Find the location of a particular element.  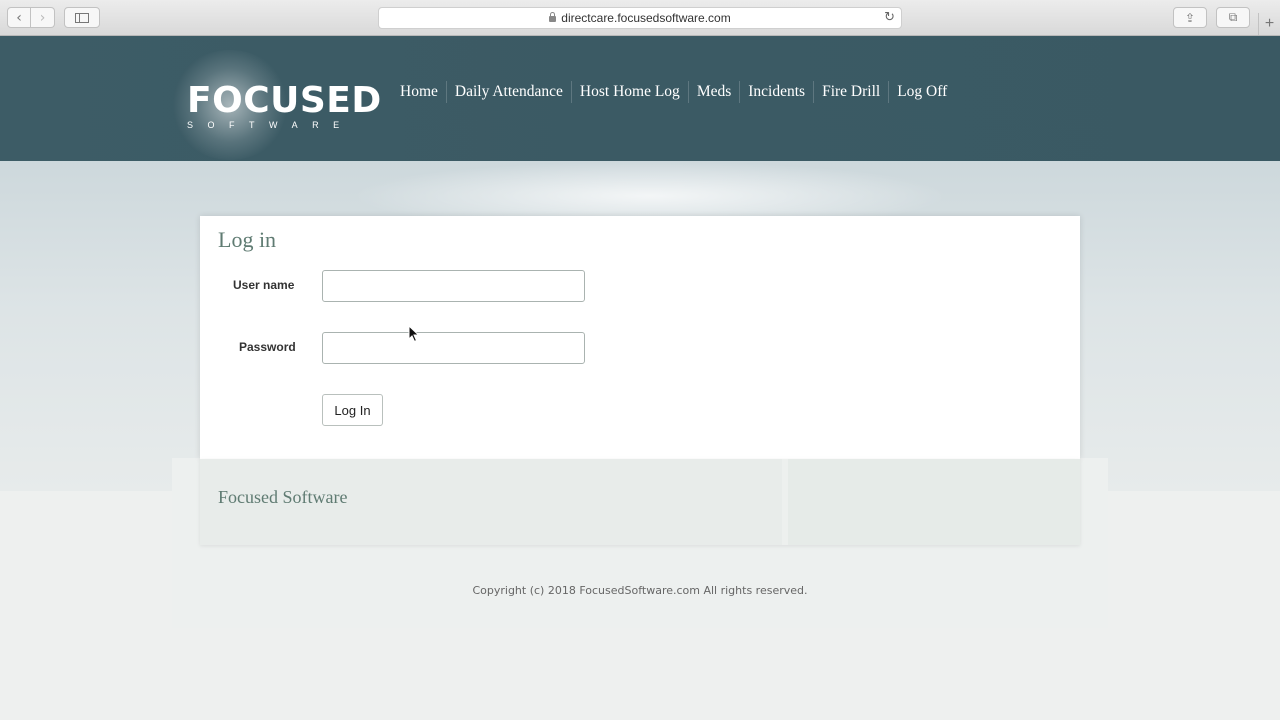

show-tabs-button: ⧉ is located at coordinates (1233, 17).